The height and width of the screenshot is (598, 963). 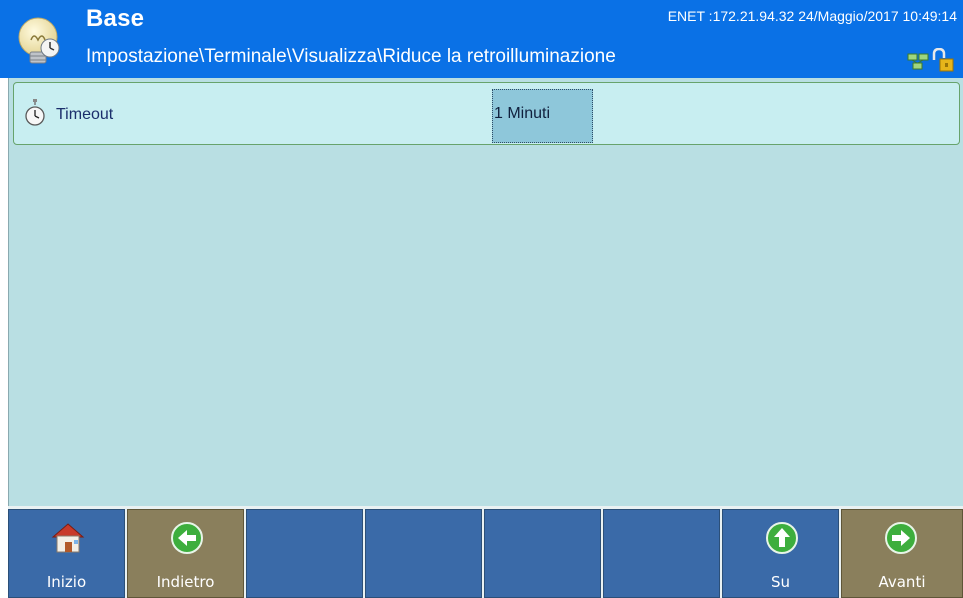 I want to click on arrow-left-icon, so click(x=187, y=538).